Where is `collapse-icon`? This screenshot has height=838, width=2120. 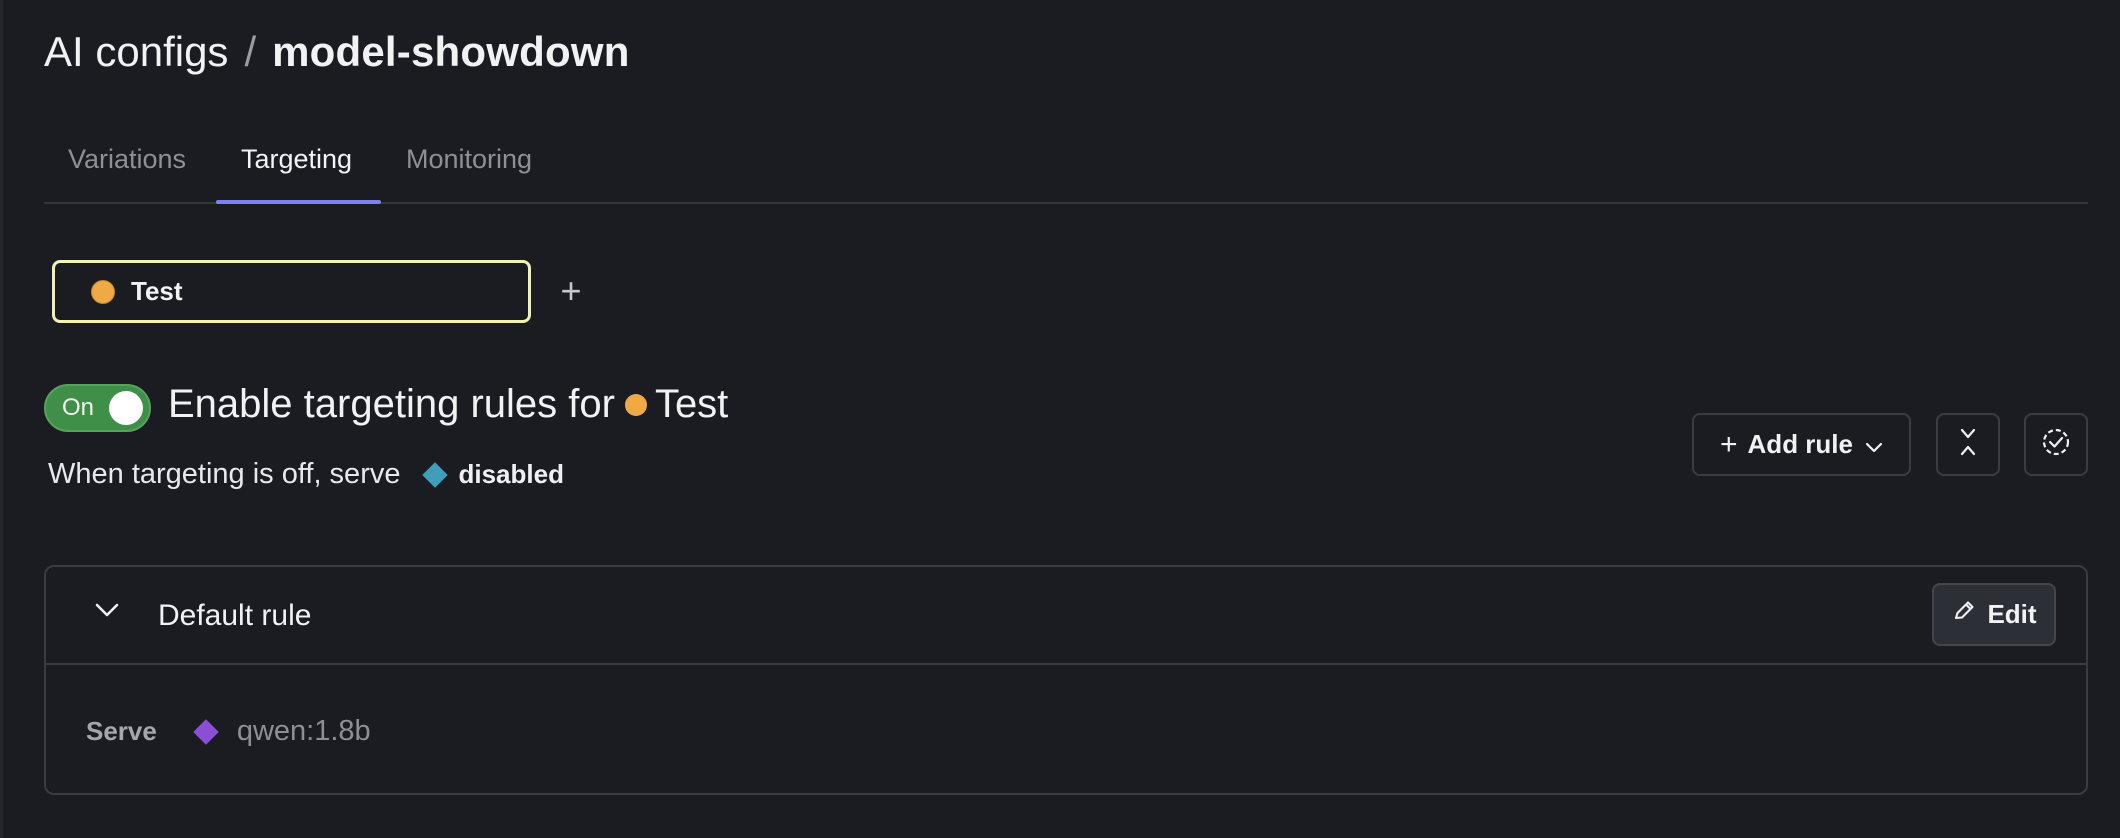
collapse-icon is located at coordinates (1968, 444).